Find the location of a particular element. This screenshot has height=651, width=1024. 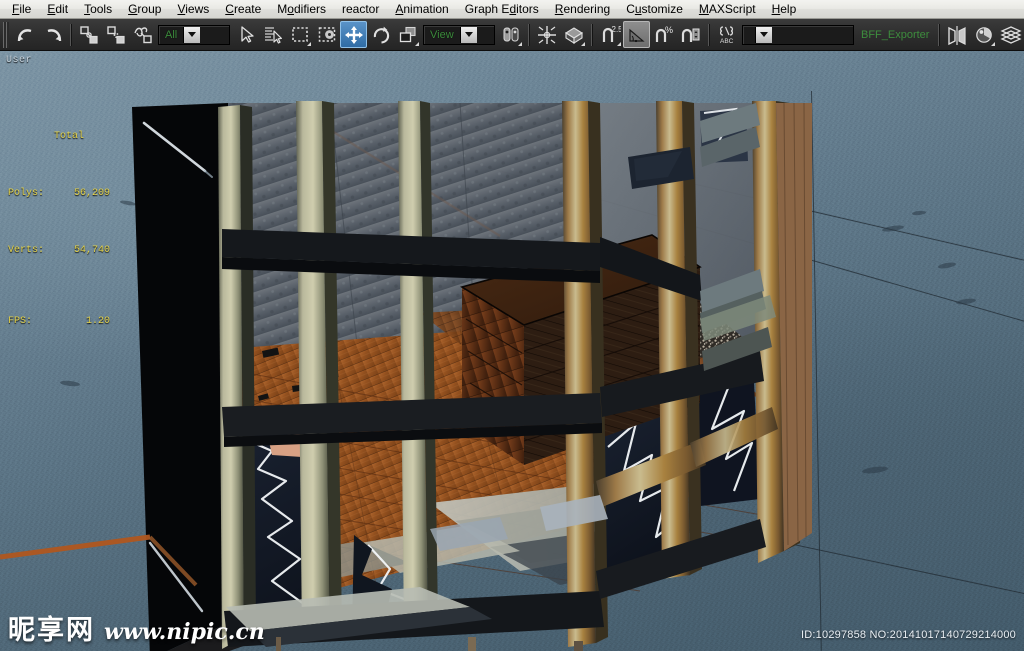

menu-item-modifiers: Modifiers is located at coordinates (301, 9).